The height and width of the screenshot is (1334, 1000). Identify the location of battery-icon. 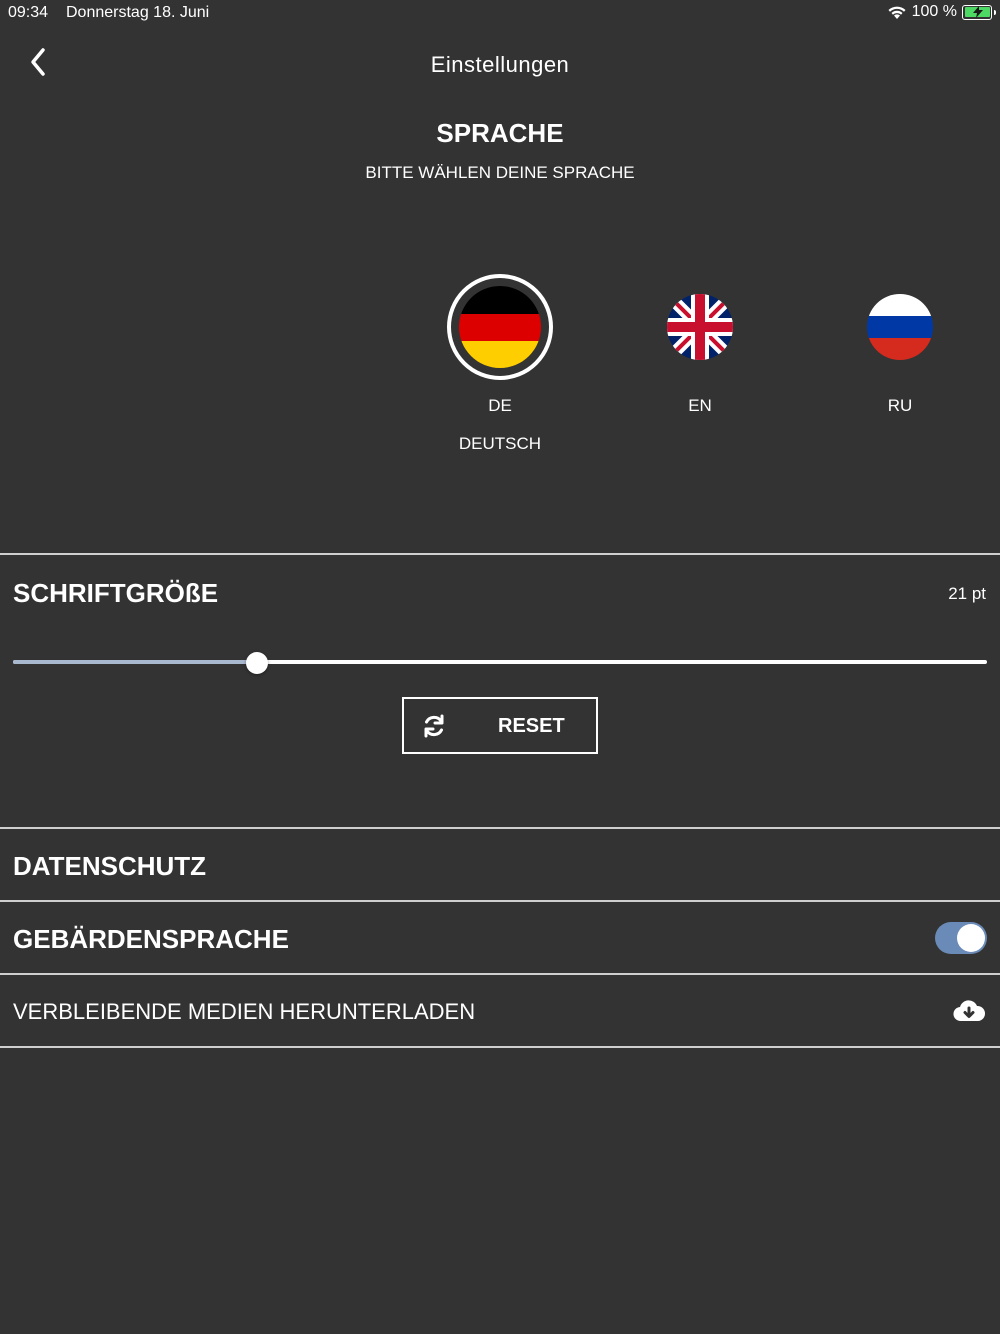
(979, 12).